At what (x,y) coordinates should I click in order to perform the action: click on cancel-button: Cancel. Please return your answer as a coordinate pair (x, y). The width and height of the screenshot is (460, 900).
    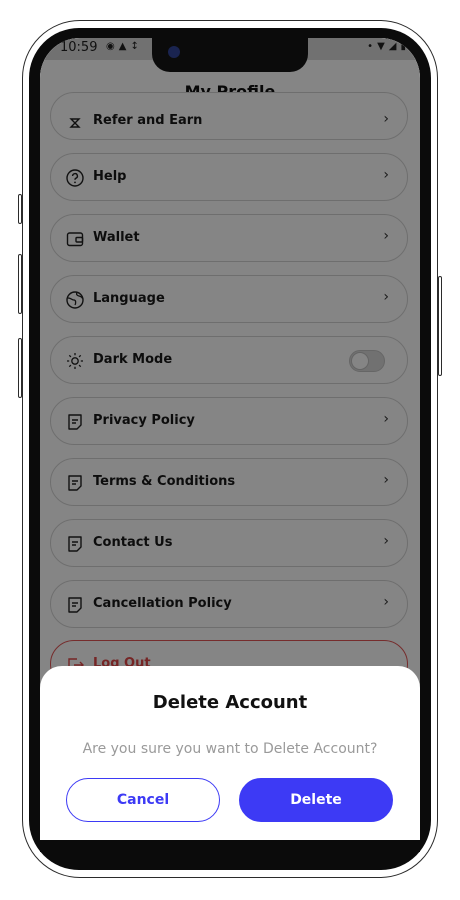
    Looking at the image, I should click on (143, 800).